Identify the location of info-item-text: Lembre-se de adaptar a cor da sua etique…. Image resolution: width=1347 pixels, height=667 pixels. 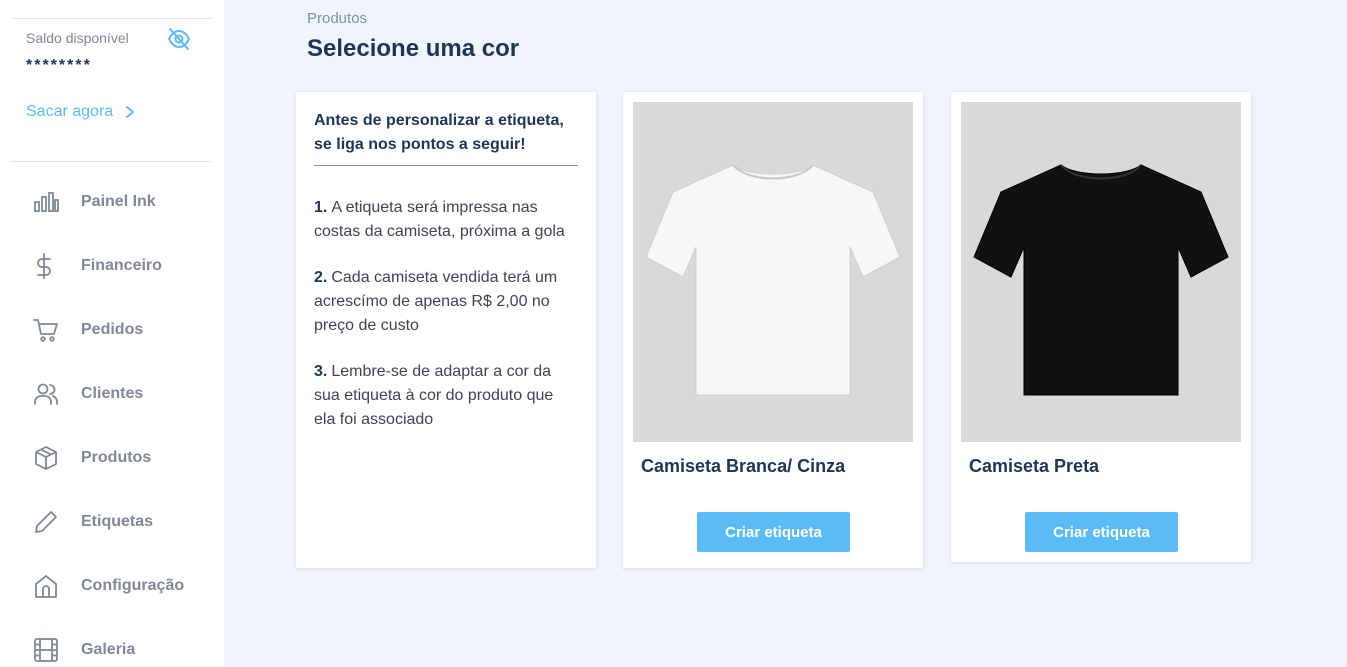
(434, 395).